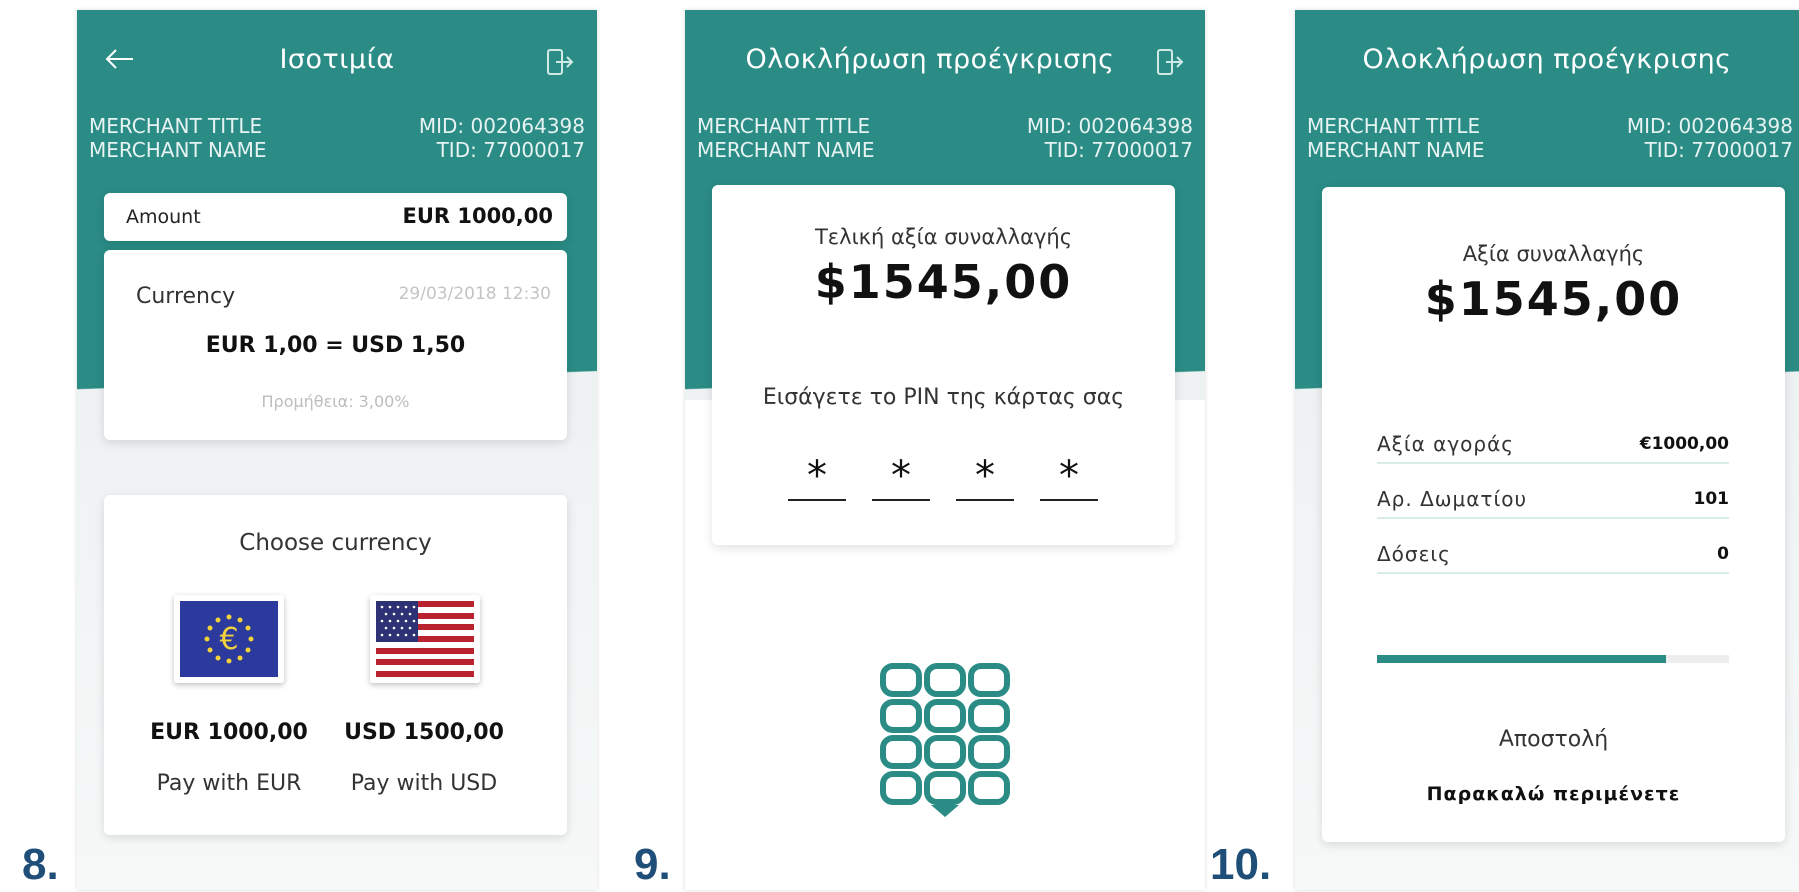  What do you see at coordinates (1069, 477) in the screenshot?
I see `pin-digit-4: *` at bounding box center [1069, 477].